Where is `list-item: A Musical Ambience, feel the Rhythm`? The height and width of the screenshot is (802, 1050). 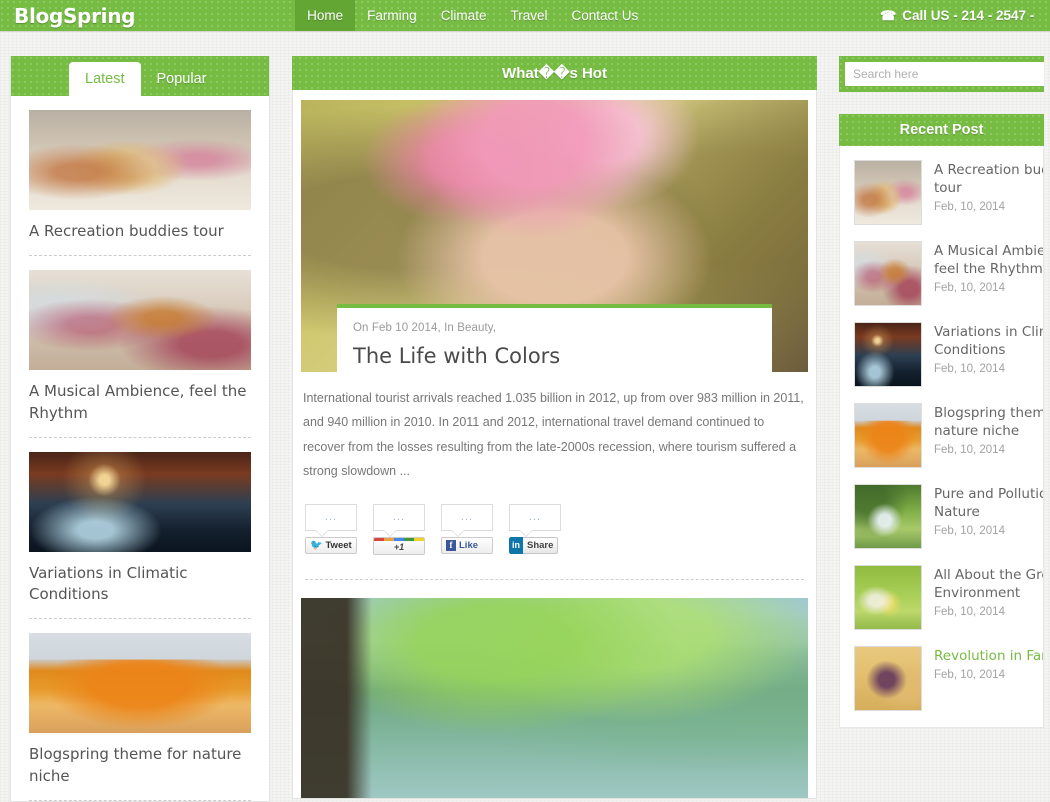
list-item: A Musical Ambience, feel the Rhythm is located at coordinates (140, 347).